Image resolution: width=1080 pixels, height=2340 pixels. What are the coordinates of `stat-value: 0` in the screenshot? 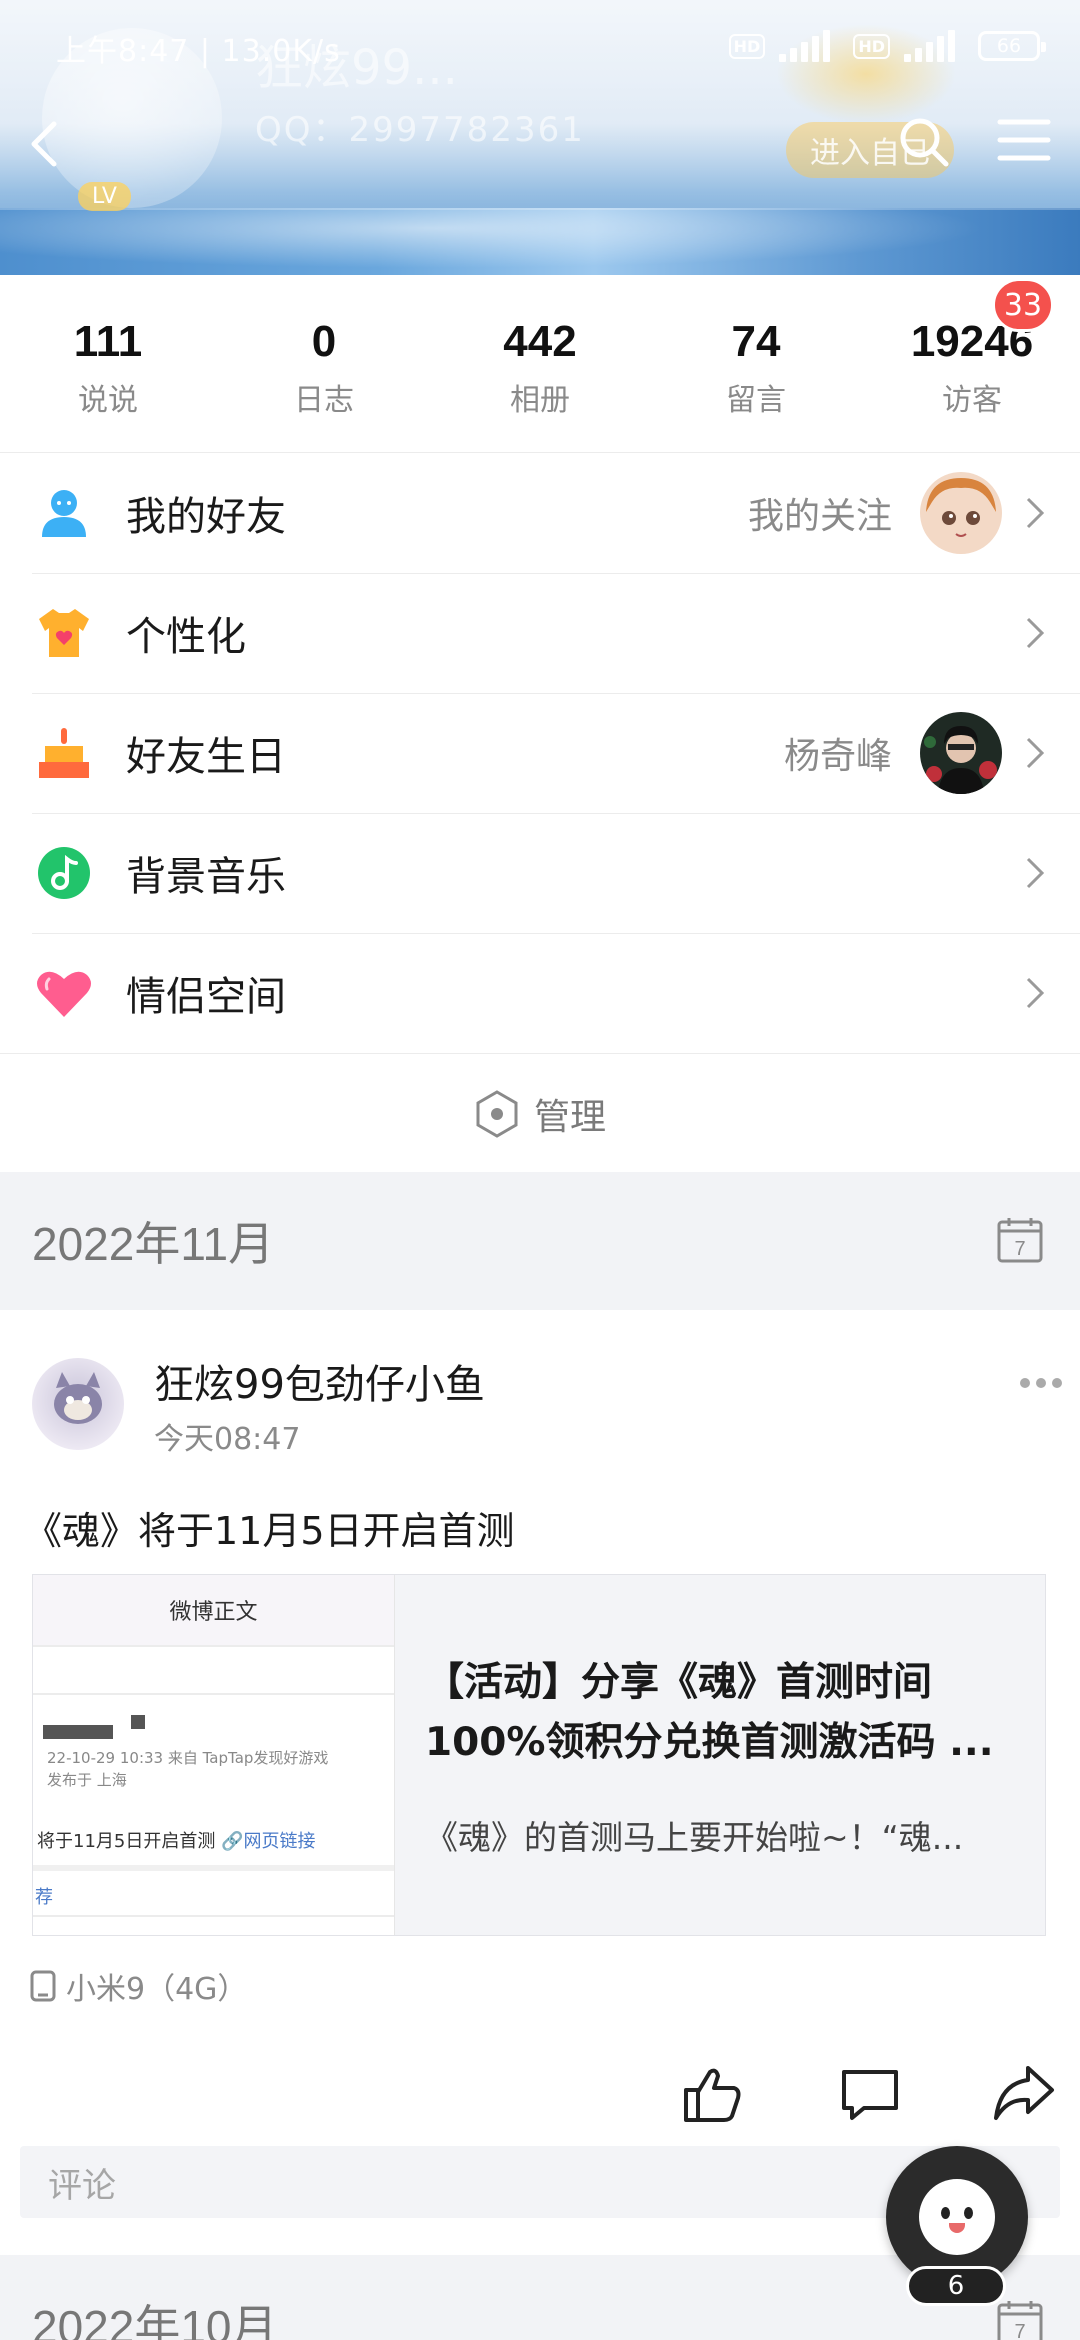 It's located at (324, 341).